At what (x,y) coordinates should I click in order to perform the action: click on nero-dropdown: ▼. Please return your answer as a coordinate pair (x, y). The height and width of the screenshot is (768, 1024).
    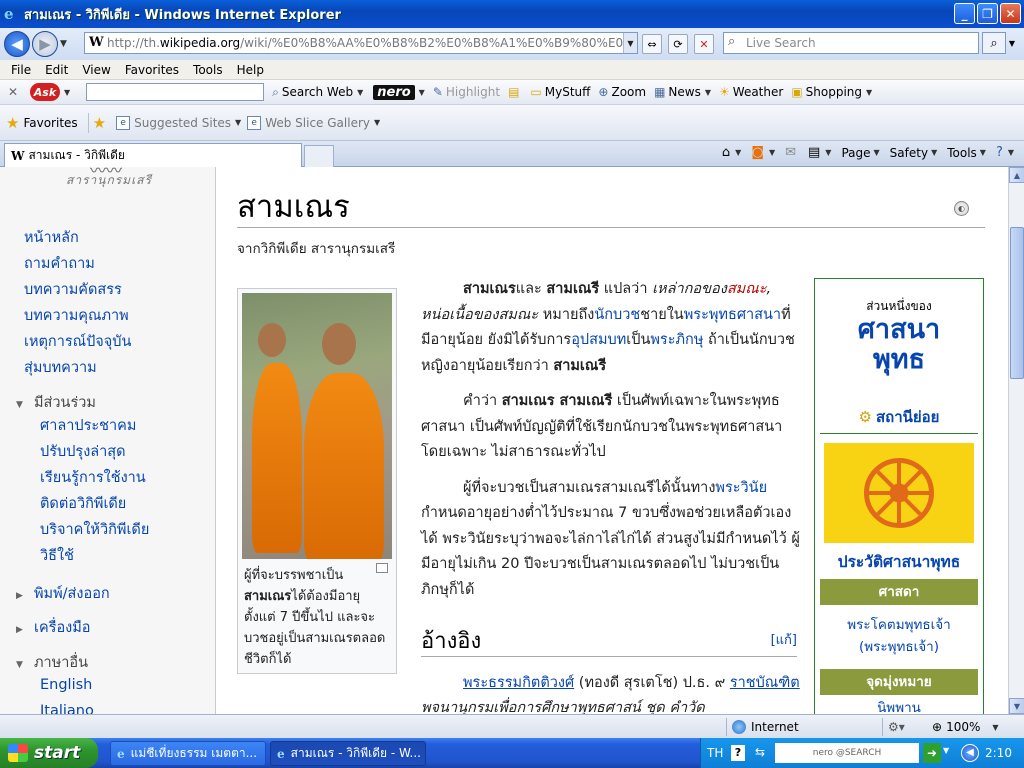
    Looking at the image, I should click on (422, 92).